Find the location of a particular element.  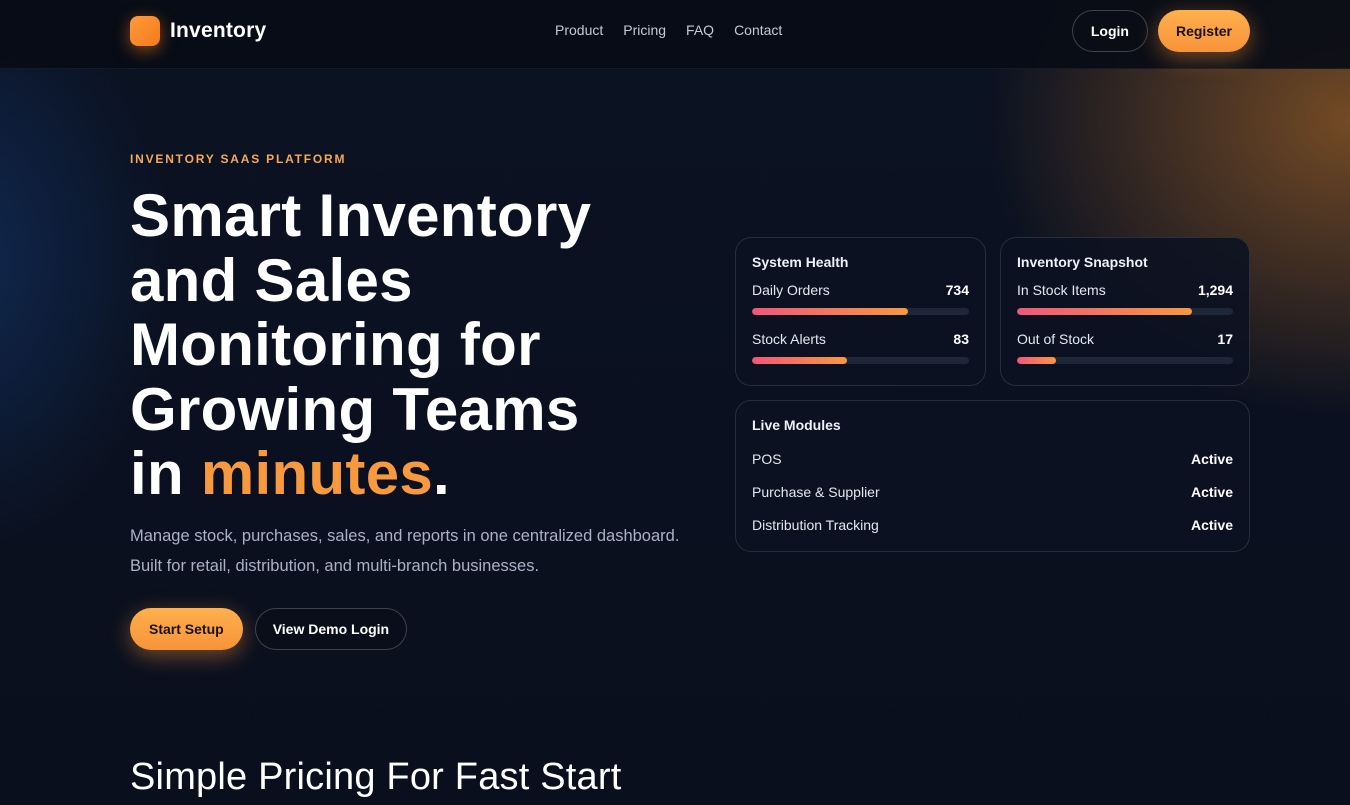

metric-label: Daily Orders is located at coordinates (791, 290).